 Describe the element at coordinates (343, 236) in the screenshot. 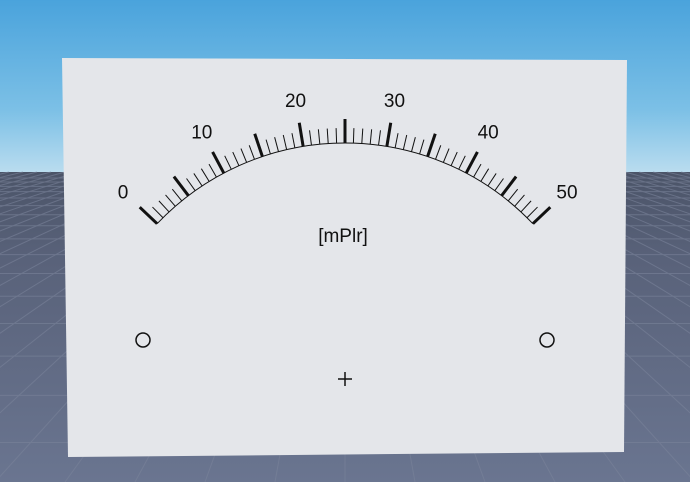

I see `unit-label: [mPlr]` at that location.